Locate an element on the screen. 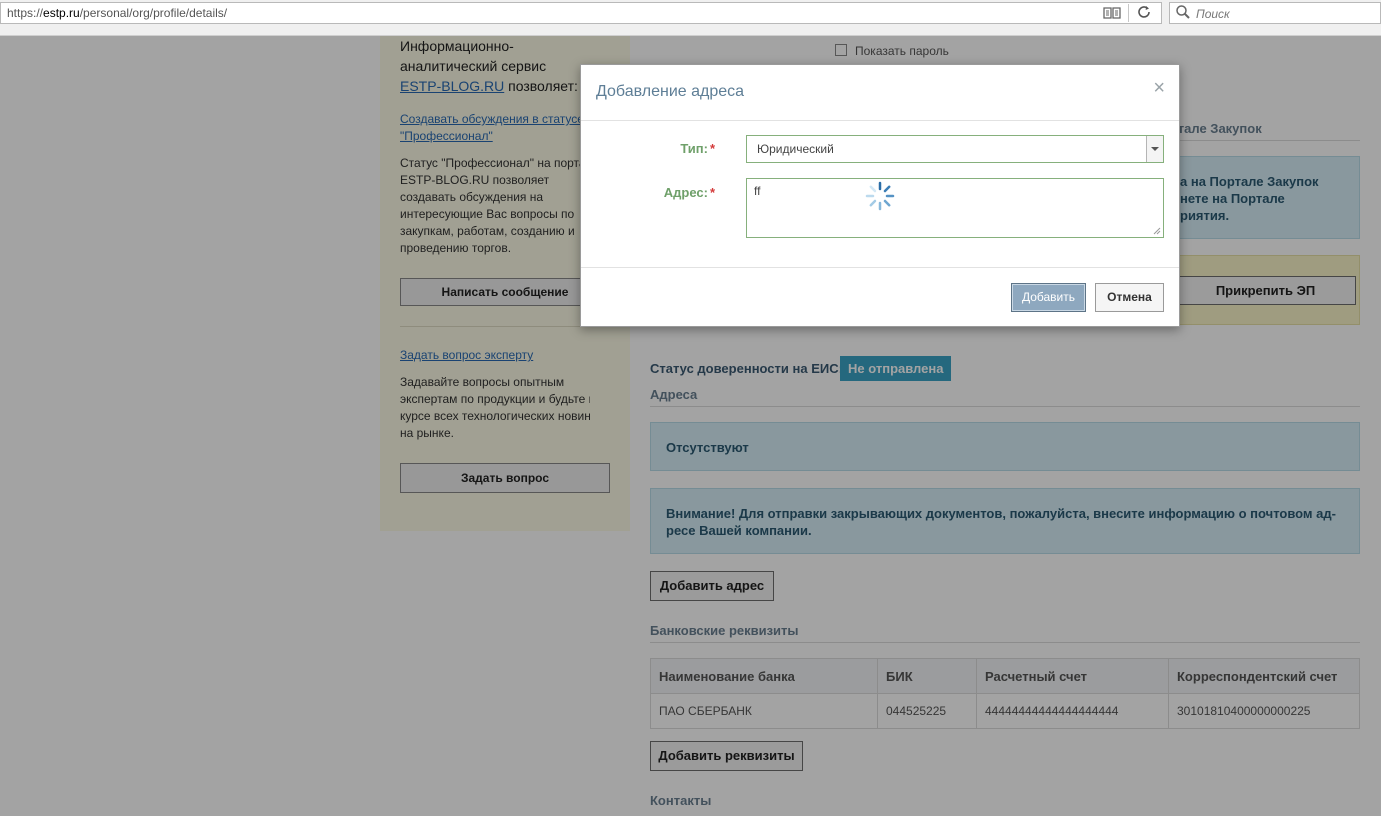  loading-spinner-icon is located at coordinates (880, 196).